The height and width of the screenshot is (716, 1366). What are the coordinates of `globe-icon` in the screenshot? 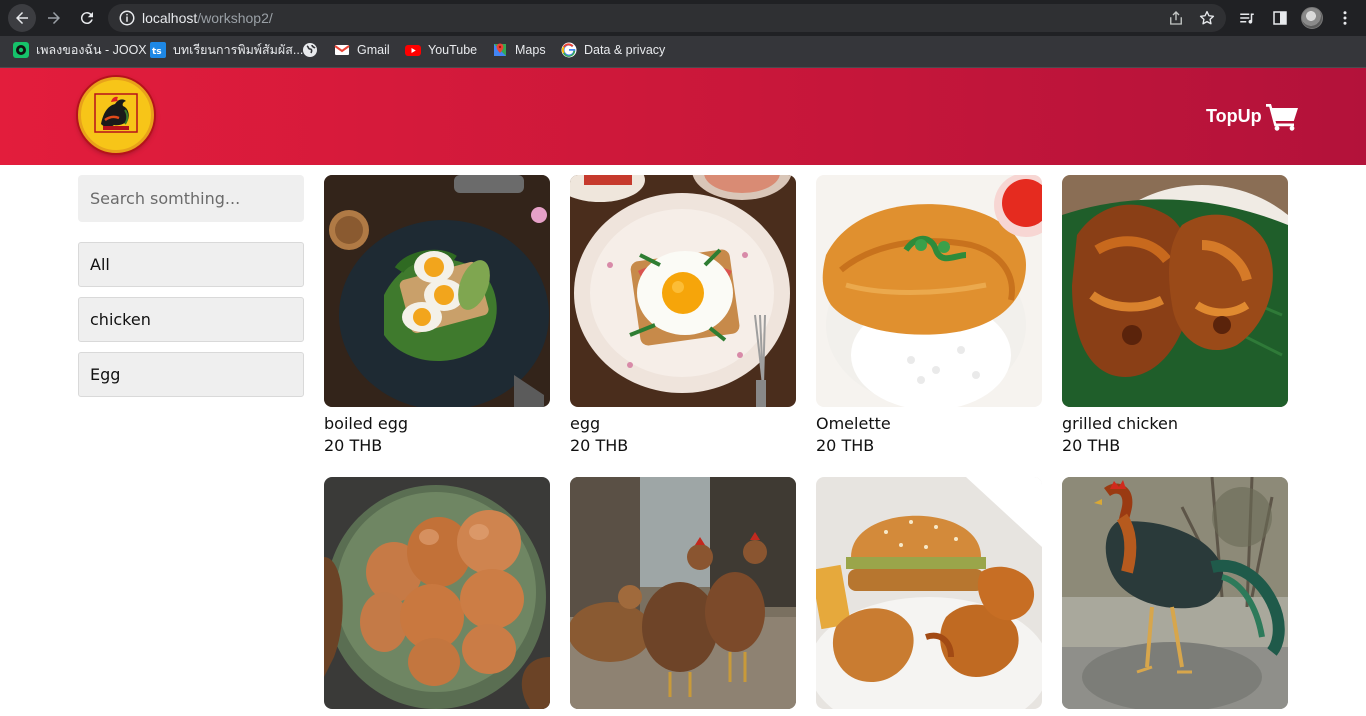 It's located at (310, 50).